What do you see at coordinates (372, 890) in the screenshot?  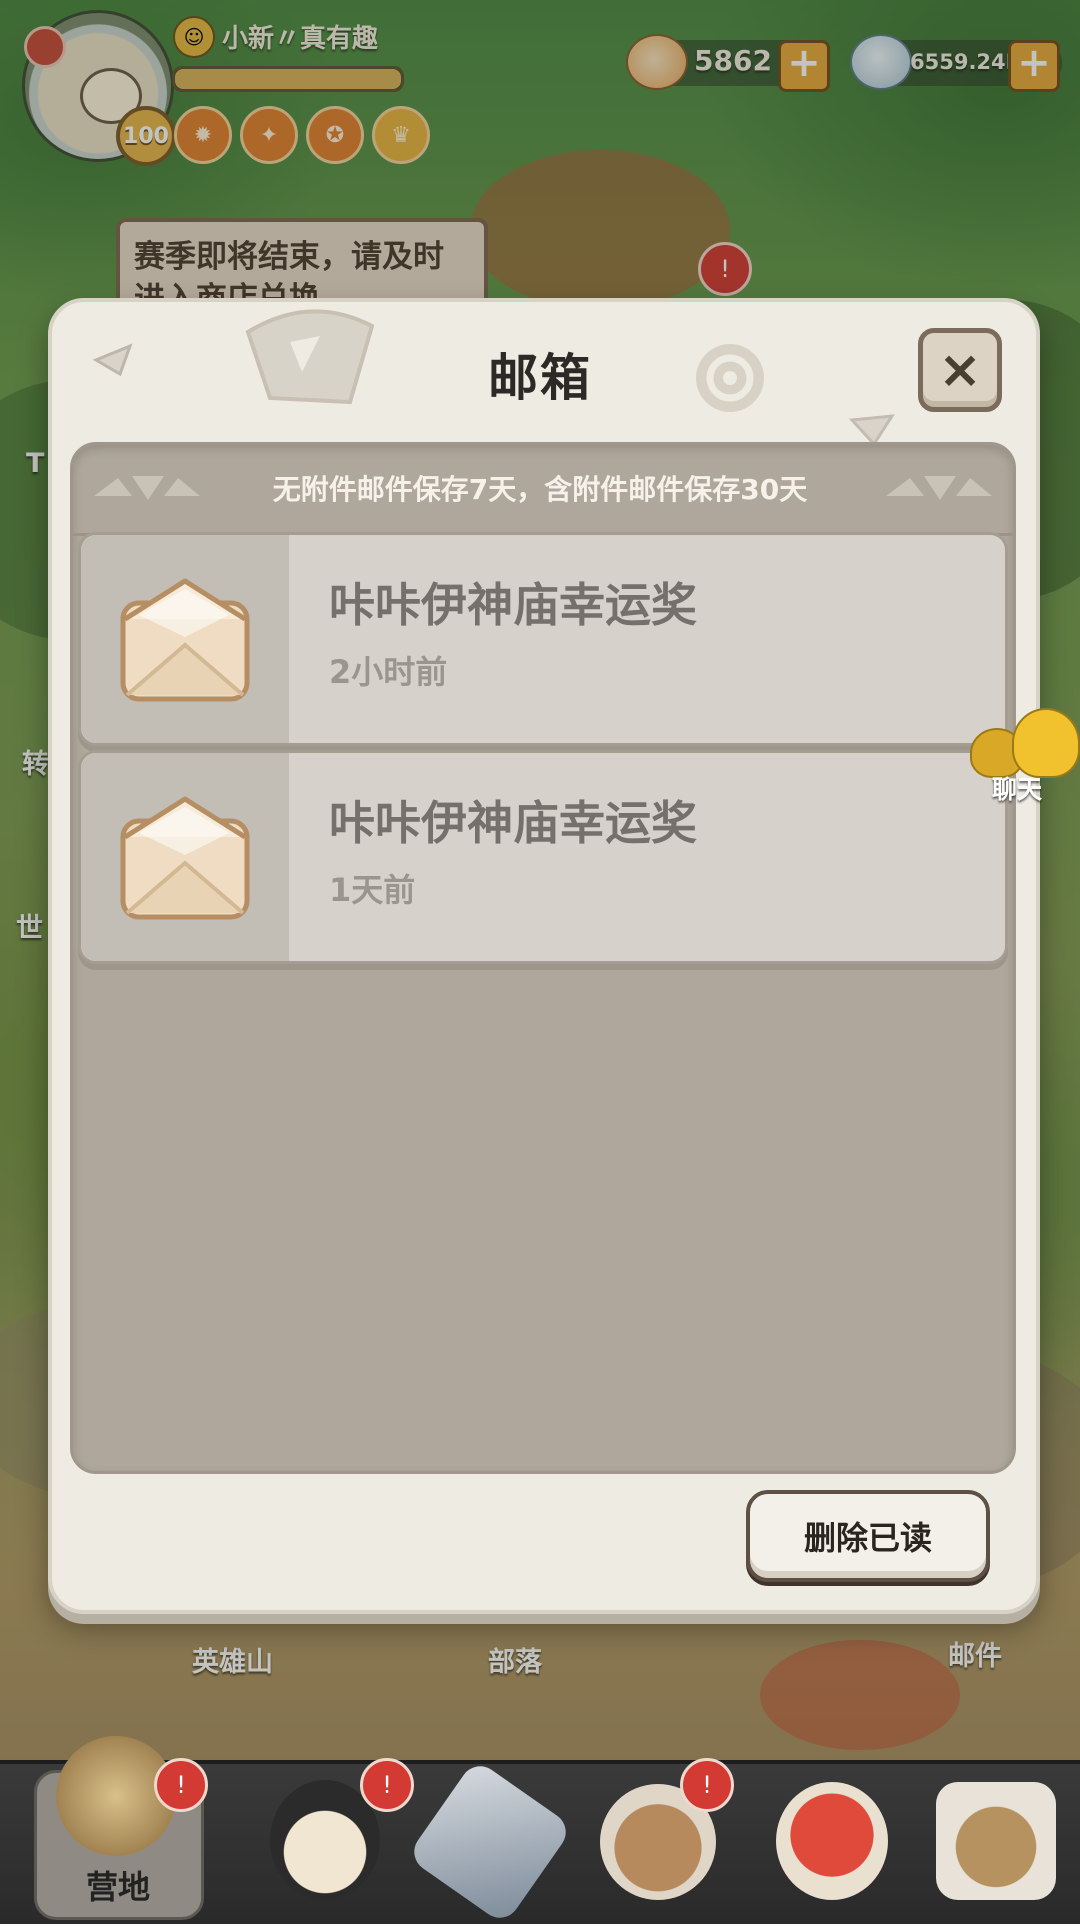 I see `mail-time: 1天前` at bounding box center [372, 890].